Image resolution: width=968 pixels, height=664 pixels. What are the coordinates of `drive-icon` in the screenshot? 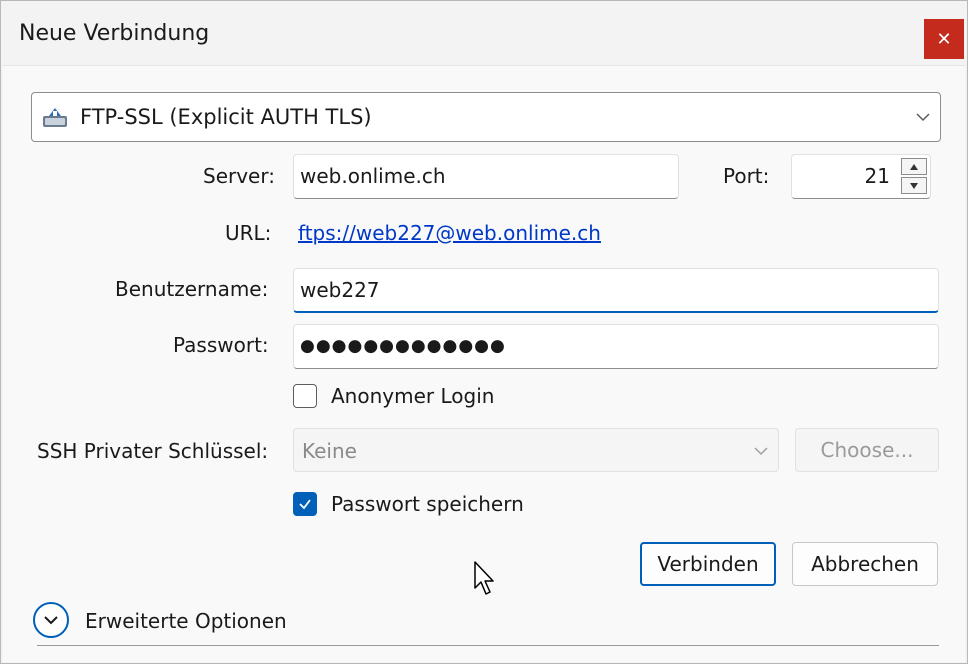 It's located at (55, 117).